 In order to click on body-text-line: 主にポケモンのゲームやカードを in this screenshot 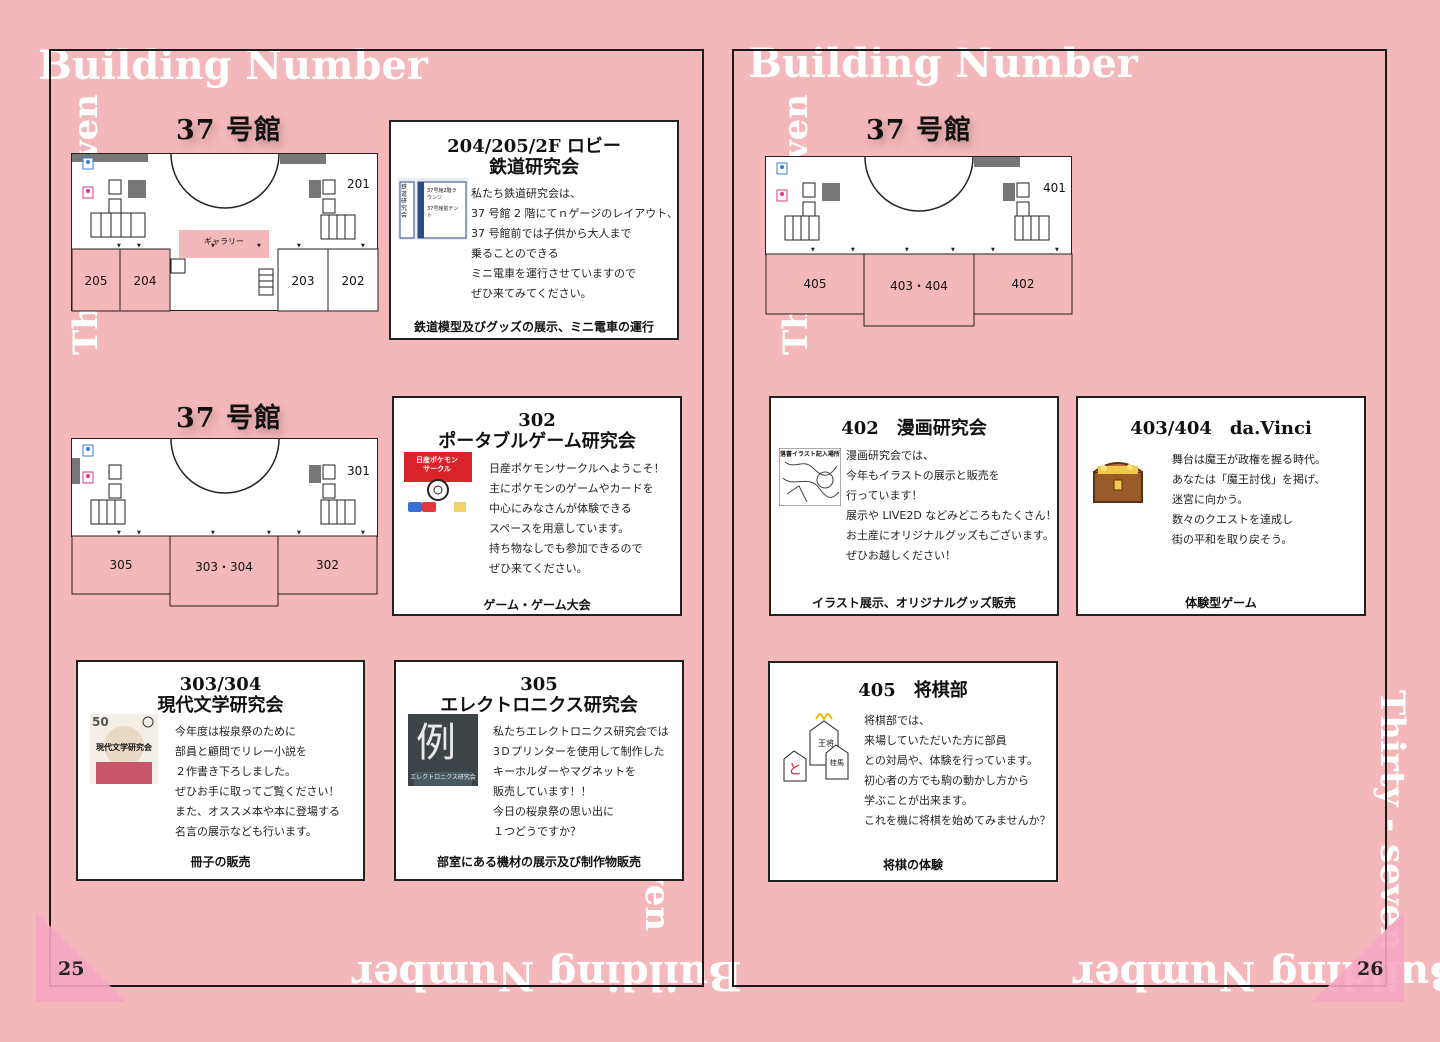, I will do `click(571, 488)`.